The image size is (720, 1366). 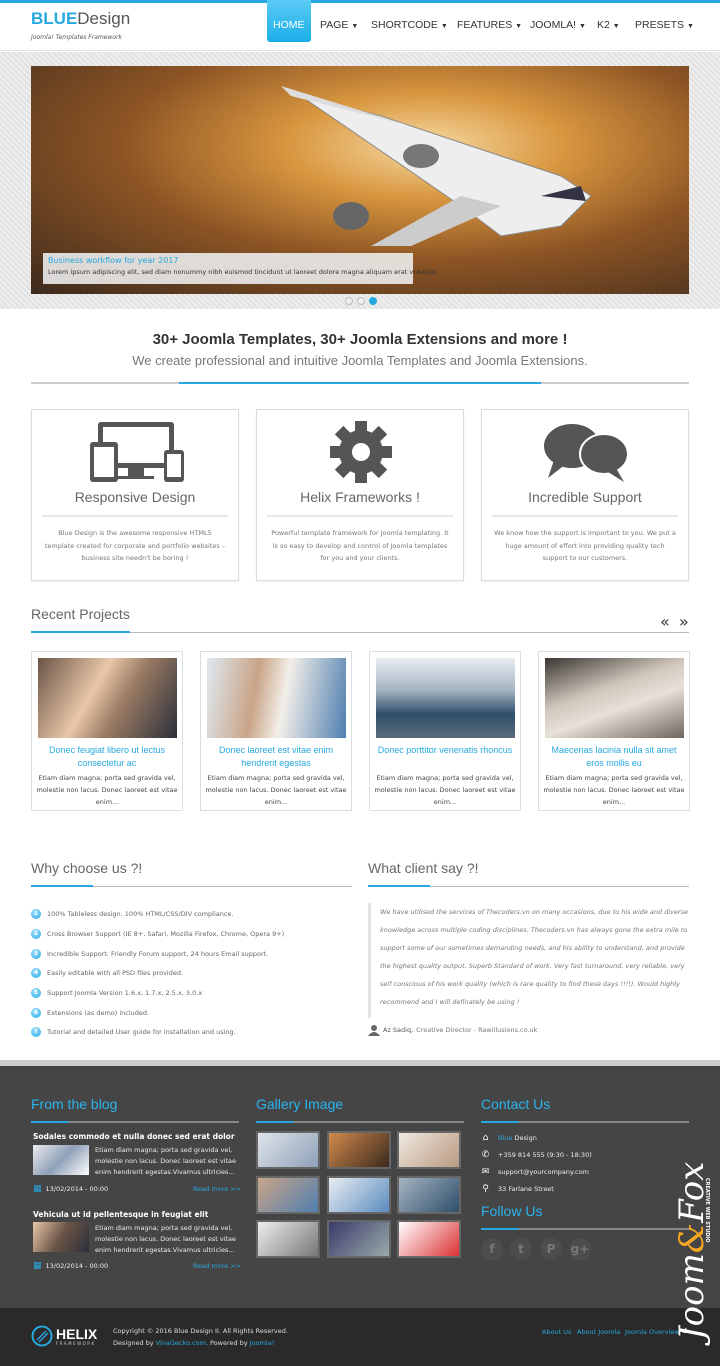 What do you see at coordinates (603, 25) in the screenshot?
I see `nav-label: K2` at bounding box center [603, 25].